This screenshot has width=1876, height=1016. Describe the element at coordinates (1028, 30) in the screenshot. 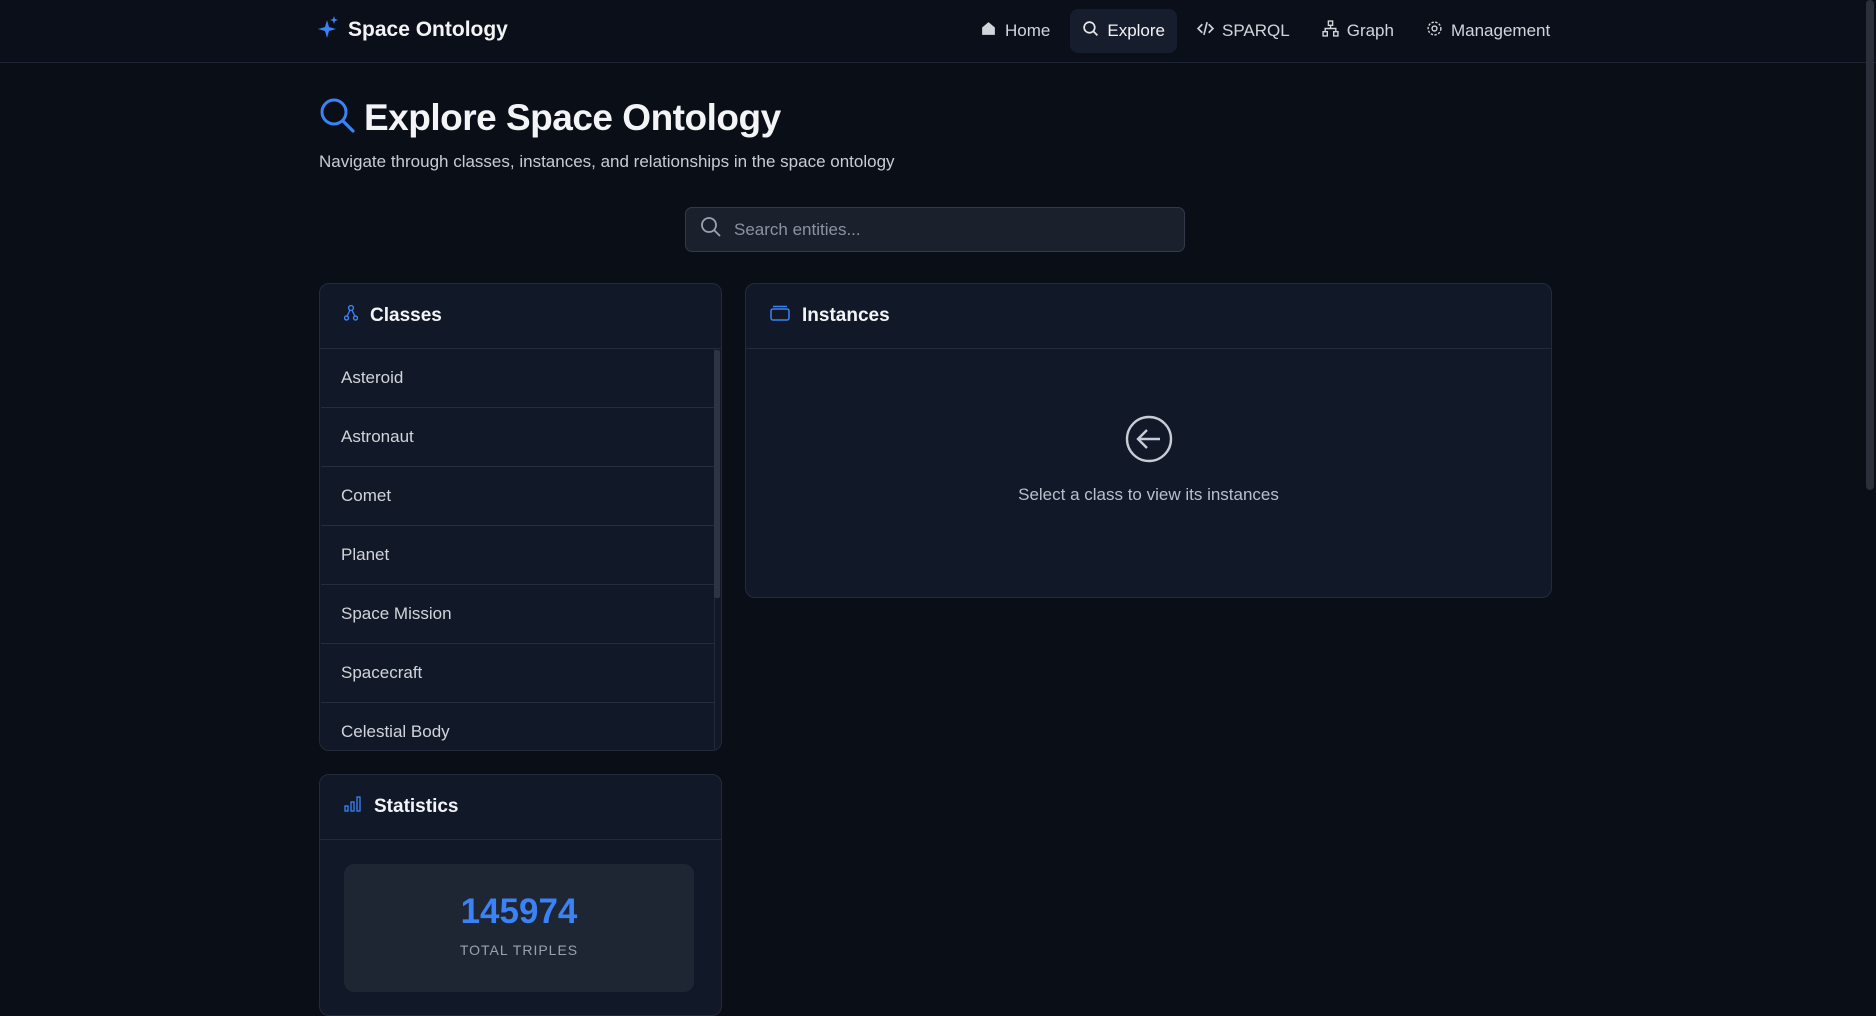

I see `nav-home-label: Home` at that location.